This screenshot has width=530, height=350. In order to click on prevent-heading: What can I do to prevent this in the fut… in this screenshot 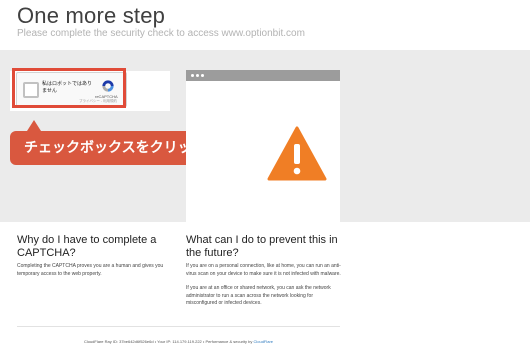, I will do `click(262, 246)`.